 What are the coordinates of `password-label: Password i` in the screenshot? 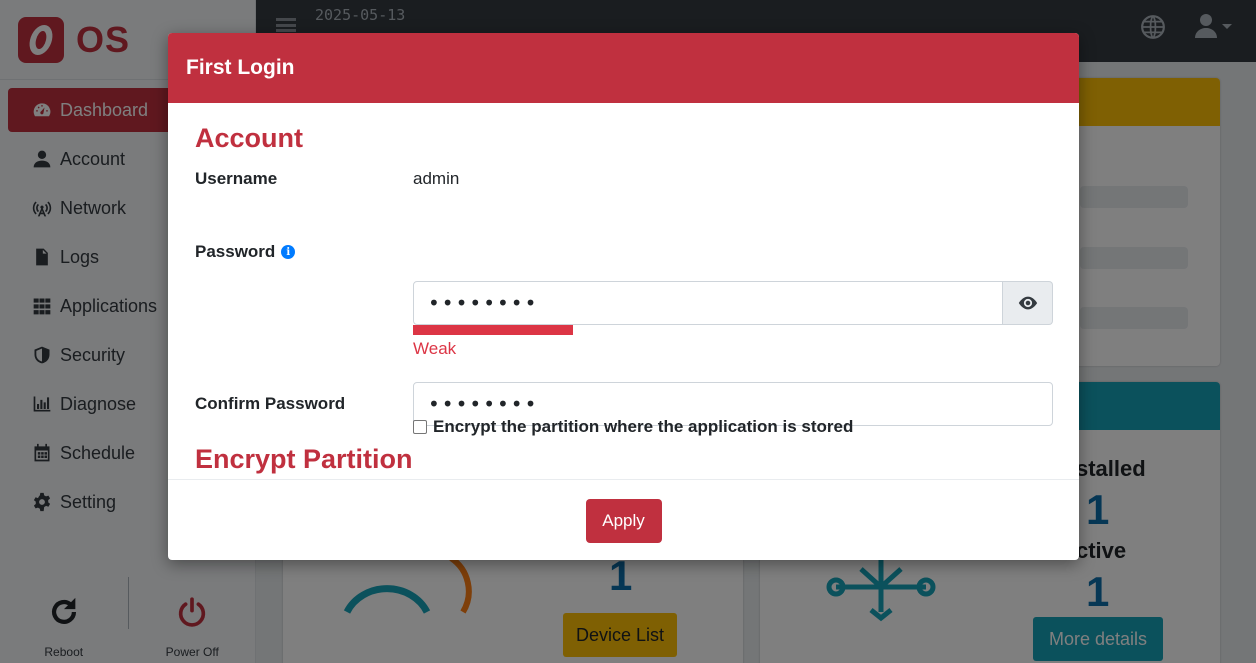 It's located at (245, 252).